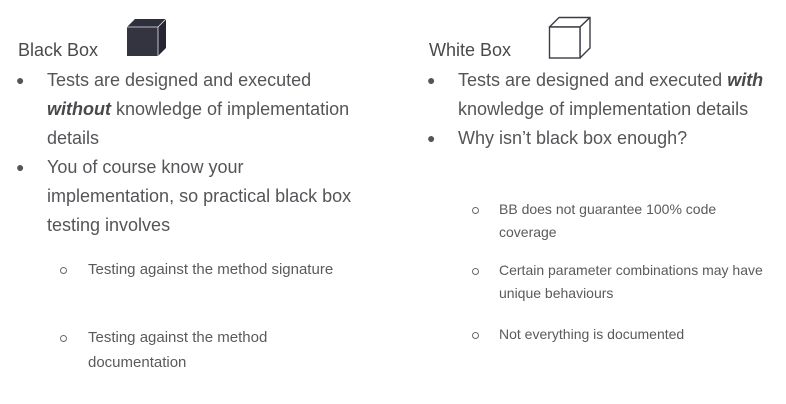  I want to click on black-box-header: Black Box, so click(196, 40).